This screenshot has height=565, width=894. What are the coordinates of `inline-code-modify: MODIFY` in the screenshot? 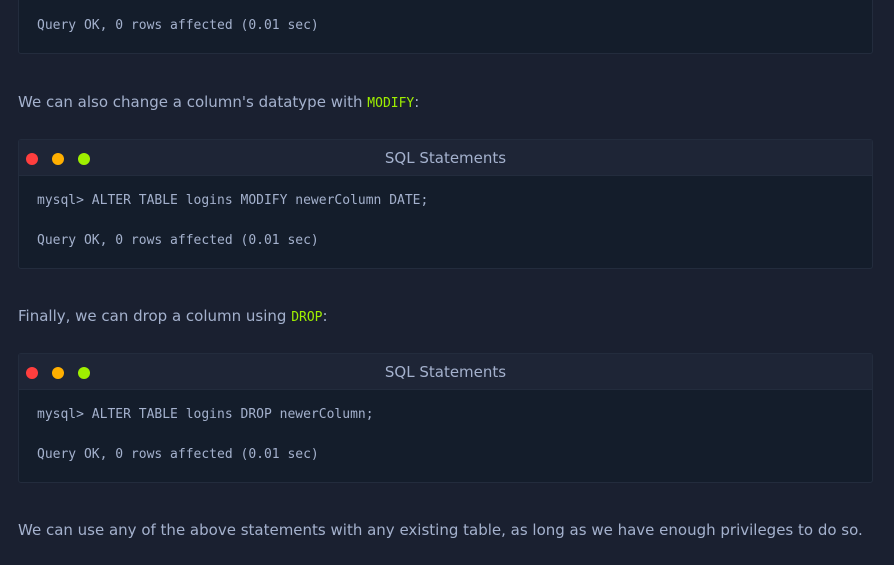 It's located at (391, 103).